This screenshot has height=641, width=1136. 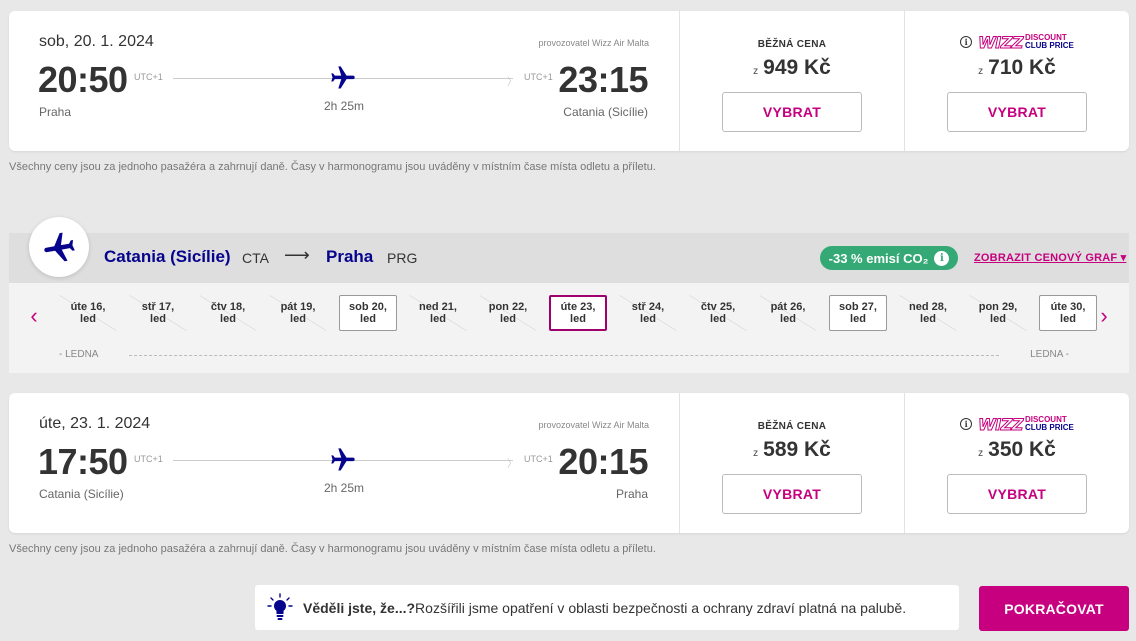 What do you see at coordinates (578, 313) in the screenshot?
I see `date-option-úte-23: úte 23, led` at bounding box center [578, 313].